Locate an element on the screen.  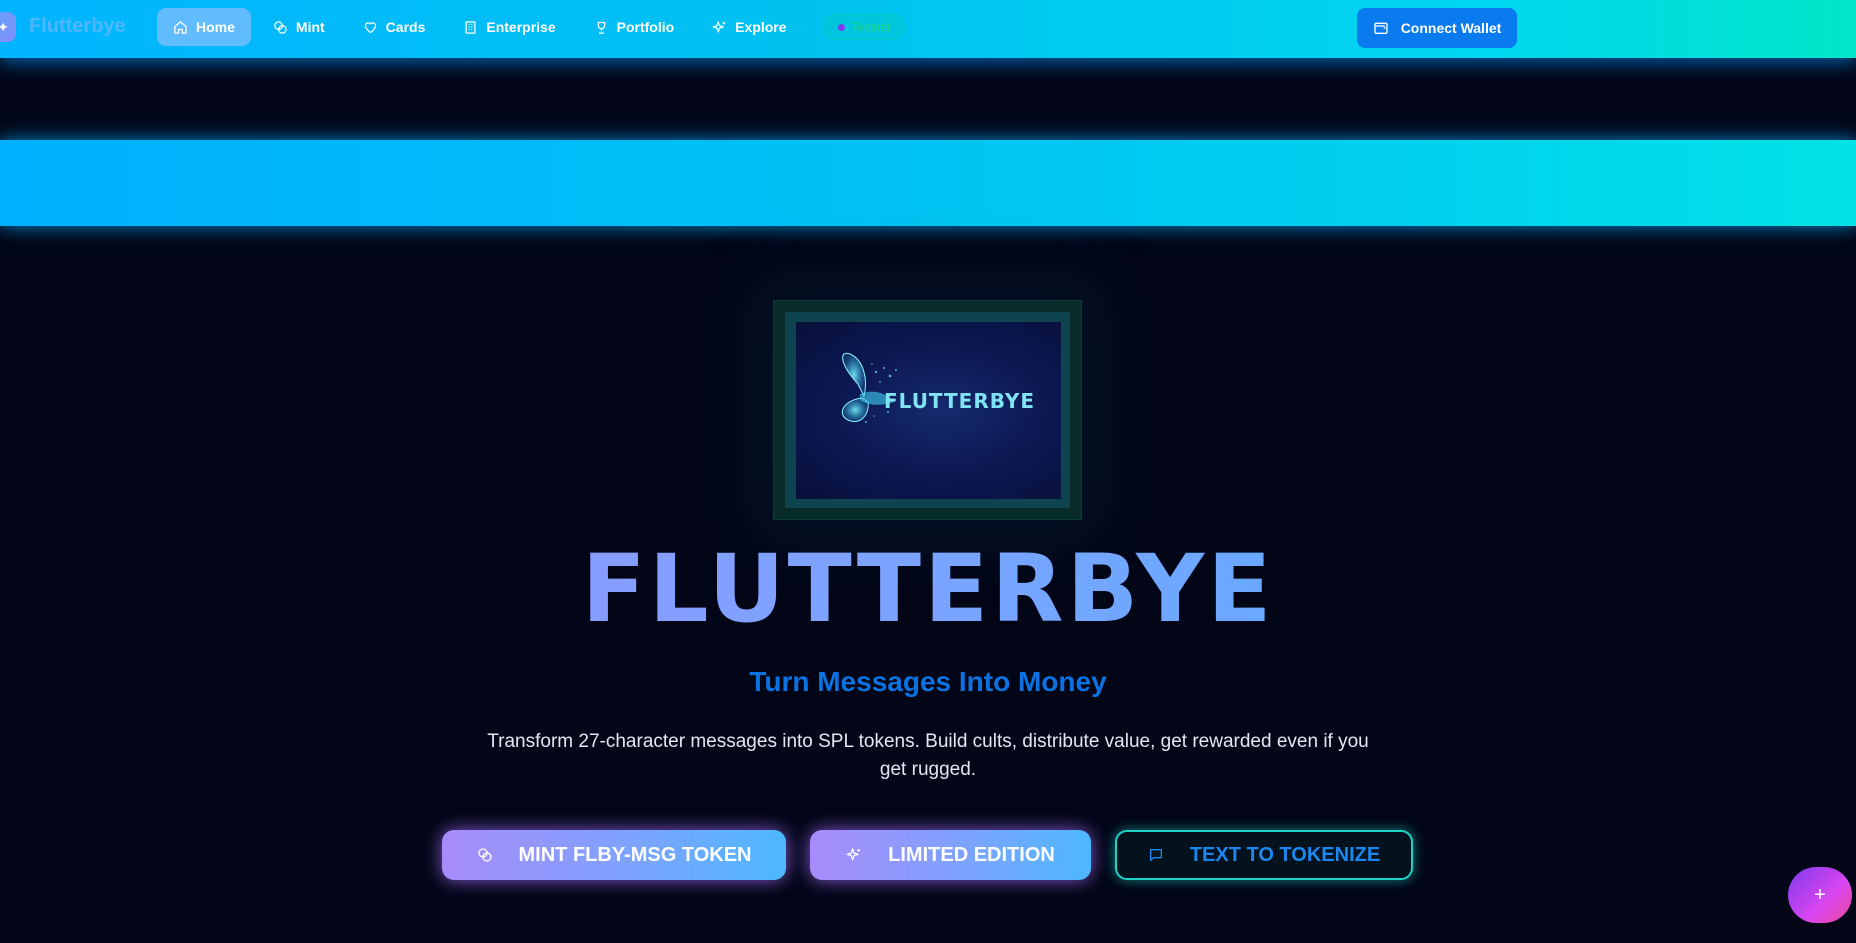
mint-token-label: MINT FLBY-MSG TOKEN is located at coordinates (635, 854).